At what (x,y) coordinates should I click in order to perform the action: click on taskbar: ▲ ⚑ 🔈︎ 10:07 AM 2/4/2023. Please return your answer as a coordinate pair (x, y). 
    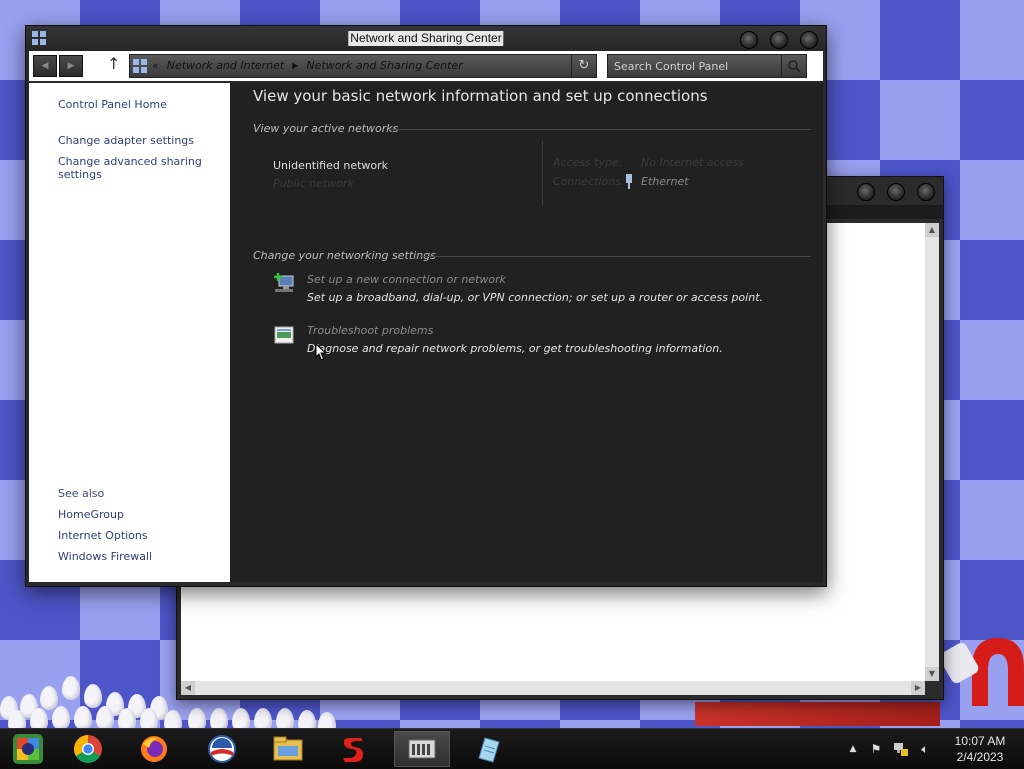
    Looking at the image, I should click on (512, 748).